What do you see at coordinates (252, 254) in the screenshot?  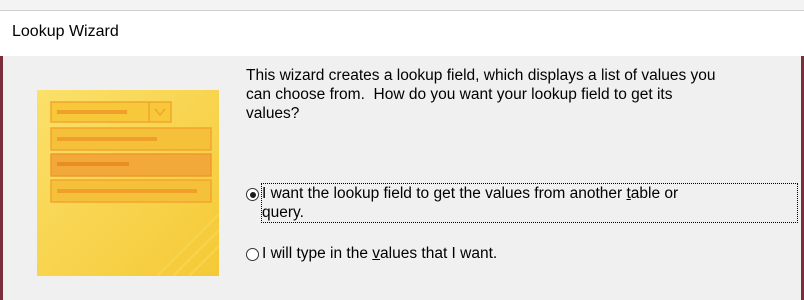 I see `radio-type-values` at bounding box center [252, 254].